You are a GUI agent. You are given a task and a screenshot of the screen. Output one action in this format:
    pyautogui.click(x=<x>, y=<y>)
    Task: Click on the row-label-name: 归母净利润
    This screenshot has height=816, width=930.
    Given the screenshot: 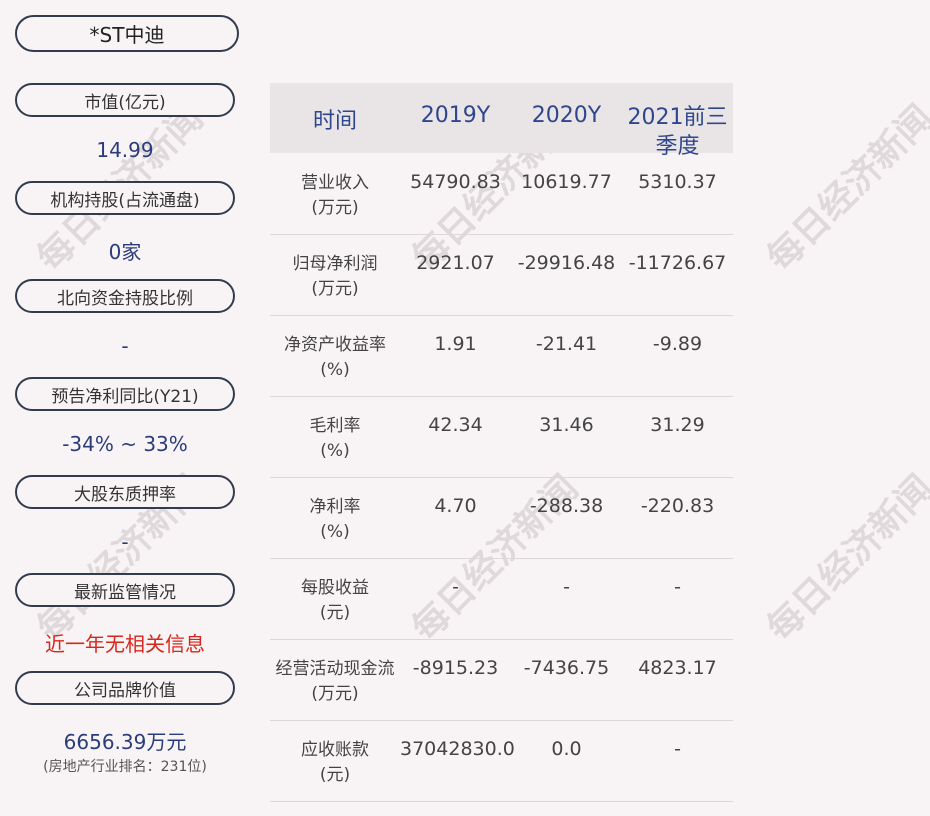 What is the action you would take?
    pyautogui.click(x=335, y=264)
    